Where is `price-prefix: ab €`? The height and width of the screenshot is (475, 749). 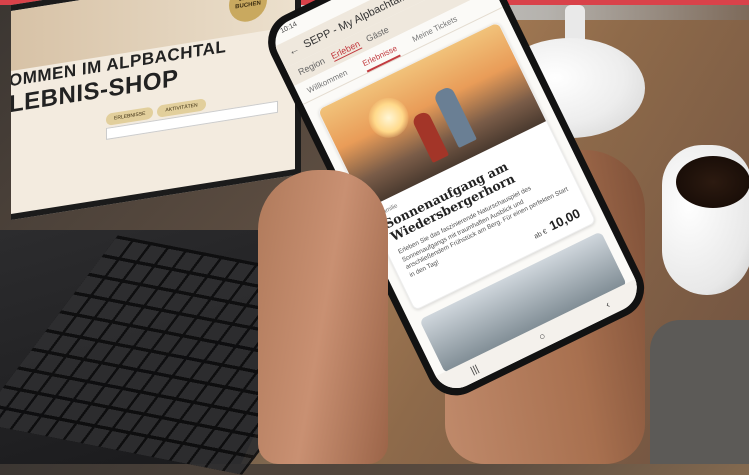
price-prefix: ab € is located at coordinates (541, 234).